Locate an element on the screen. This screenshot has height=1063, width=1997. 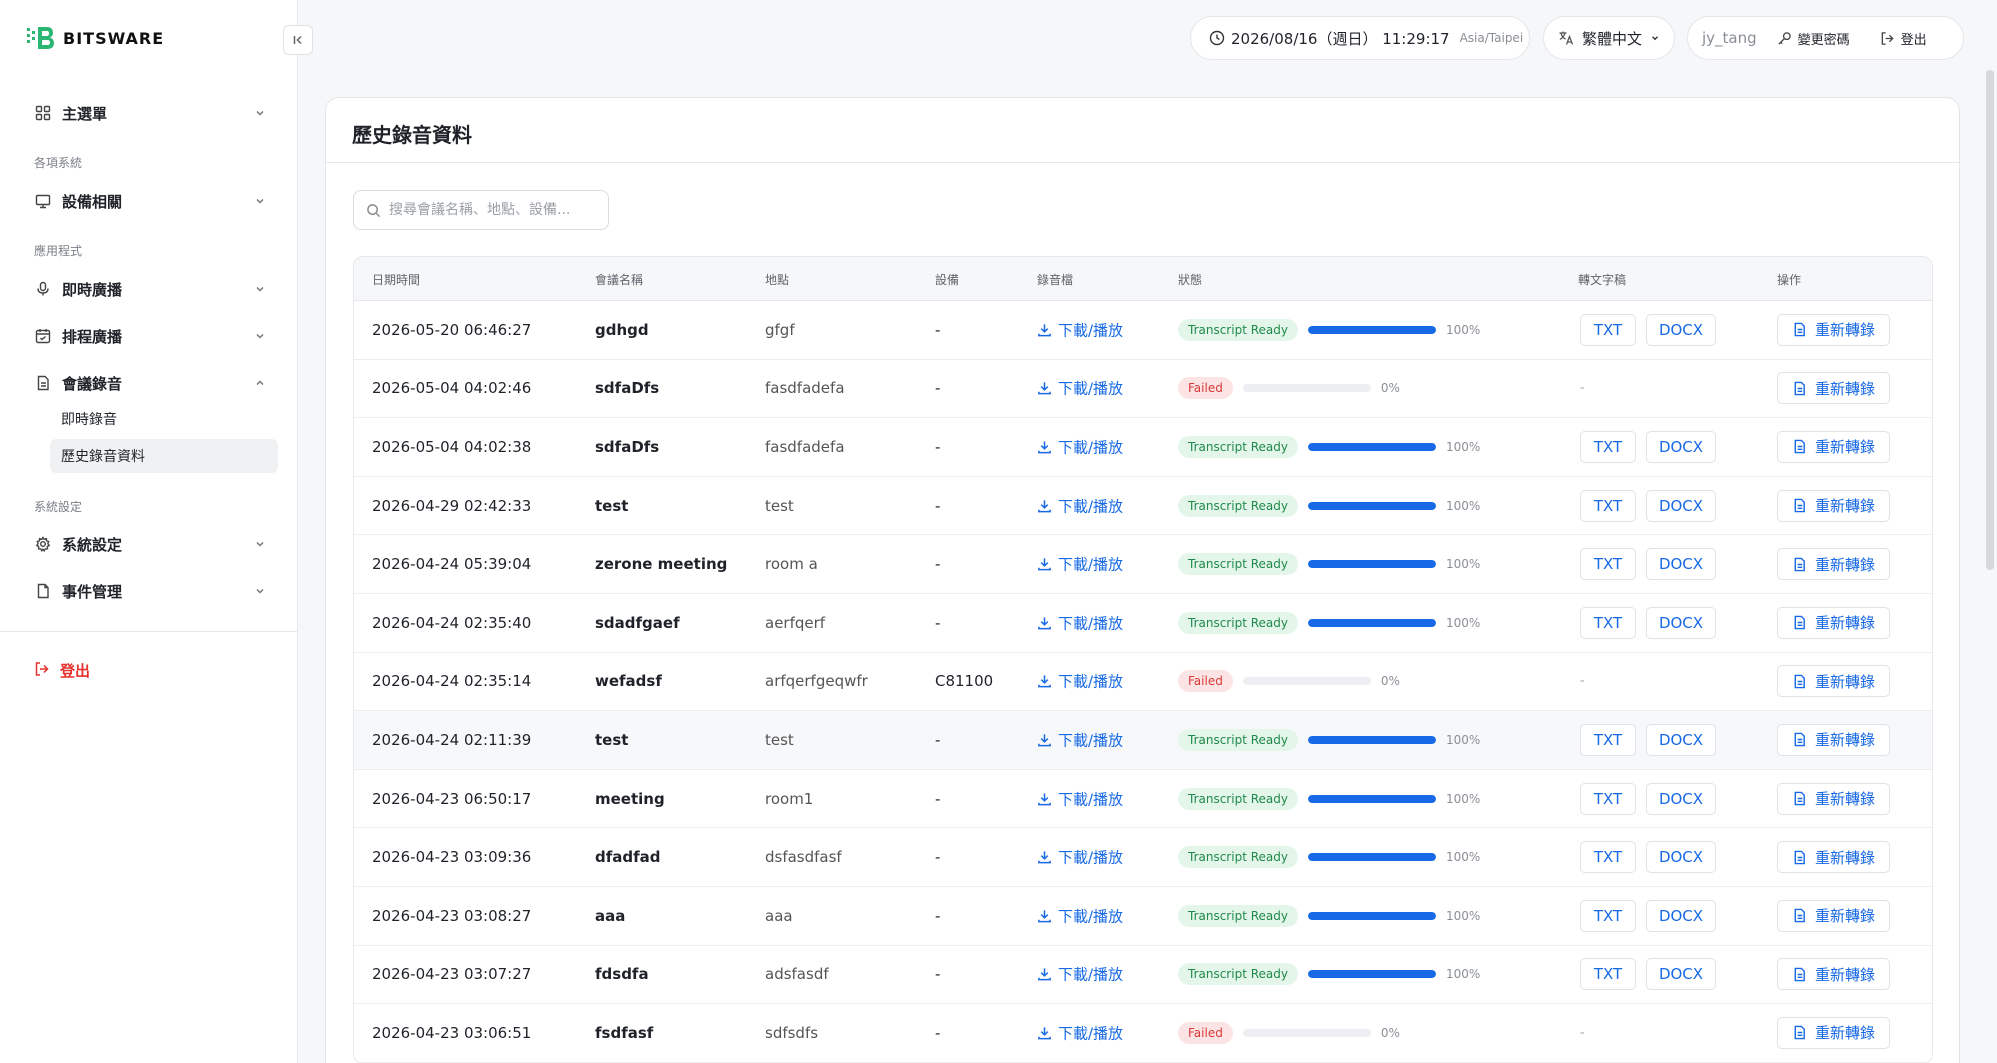
language-selector: 繁體中文 is located at coordinates (1609, 38).